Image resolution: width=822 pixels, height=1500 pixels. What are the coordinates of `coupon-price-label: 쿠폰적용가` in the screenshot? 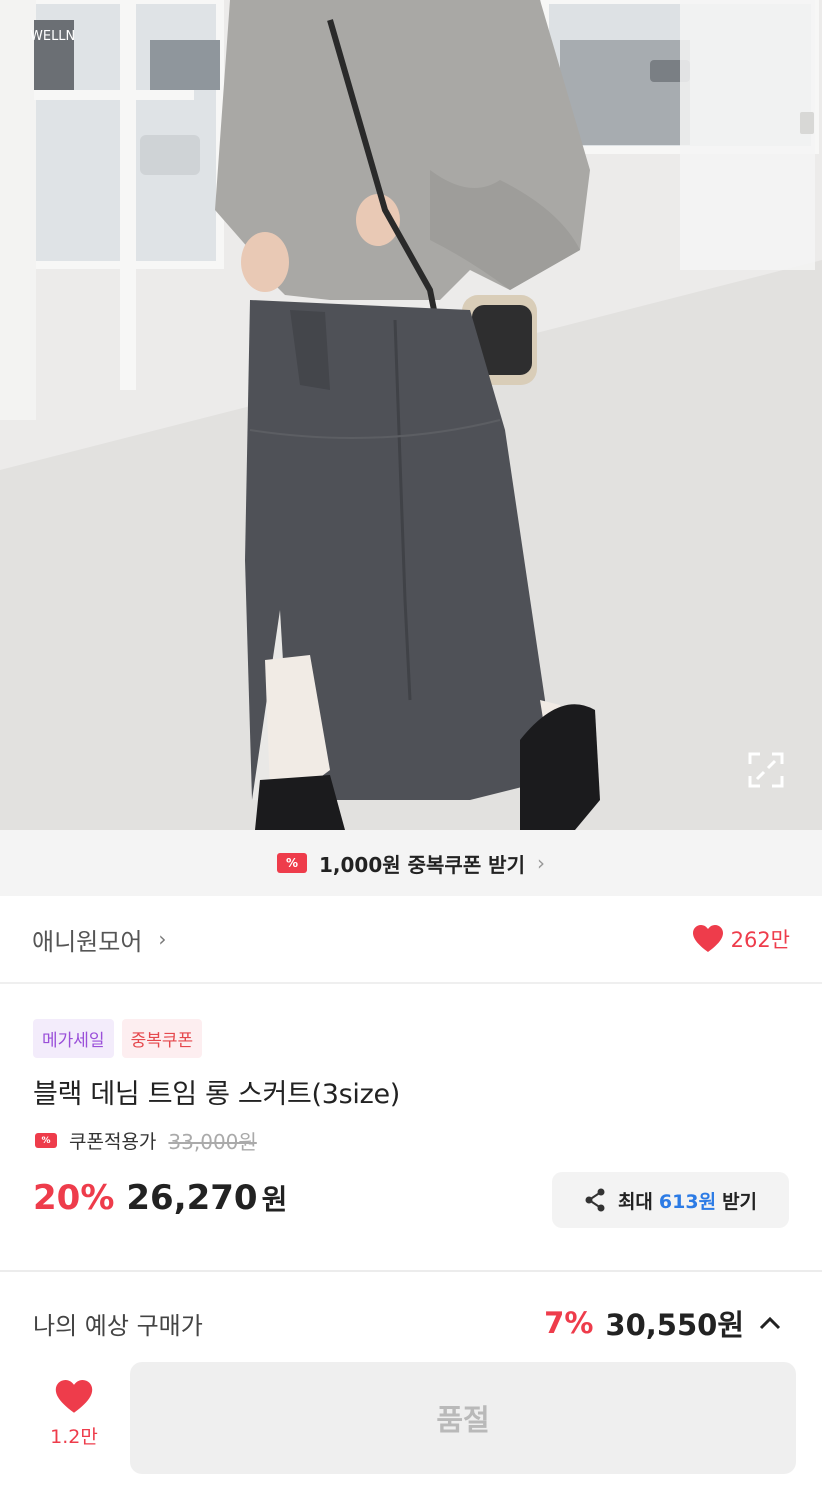 It's located at (113, 1142).